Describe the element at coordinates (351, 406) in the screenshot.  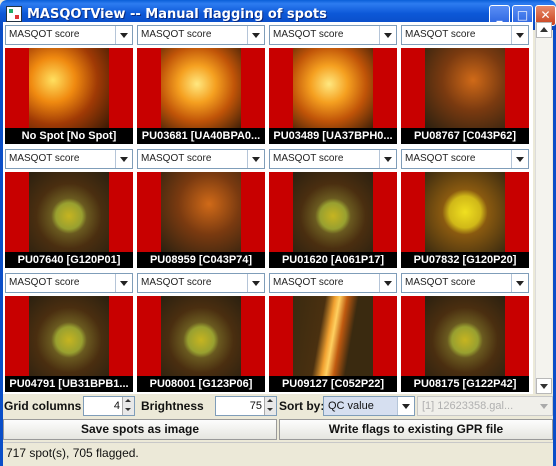
I see `sort-by-value: QC value` at that location.